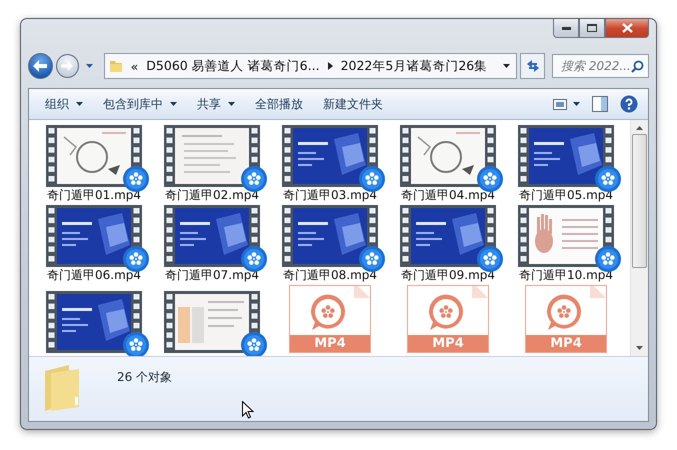 The height and width of the screenshot is (450, 677). I want to click on search-icon, so click(637, 66).